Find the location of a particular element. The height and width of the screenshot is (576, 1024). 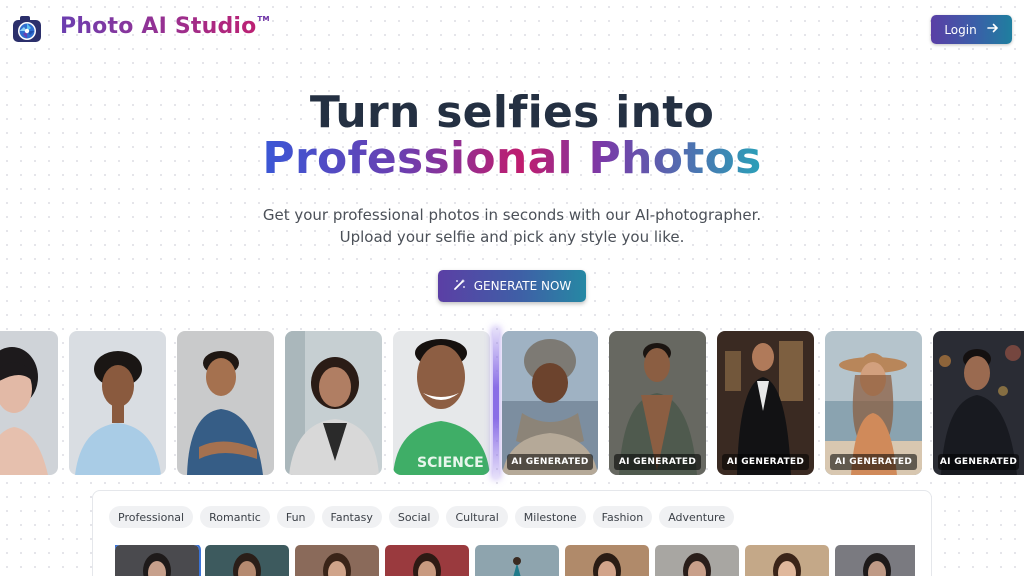

svg-text: SCIENCE is located at coordinates (450, 463).